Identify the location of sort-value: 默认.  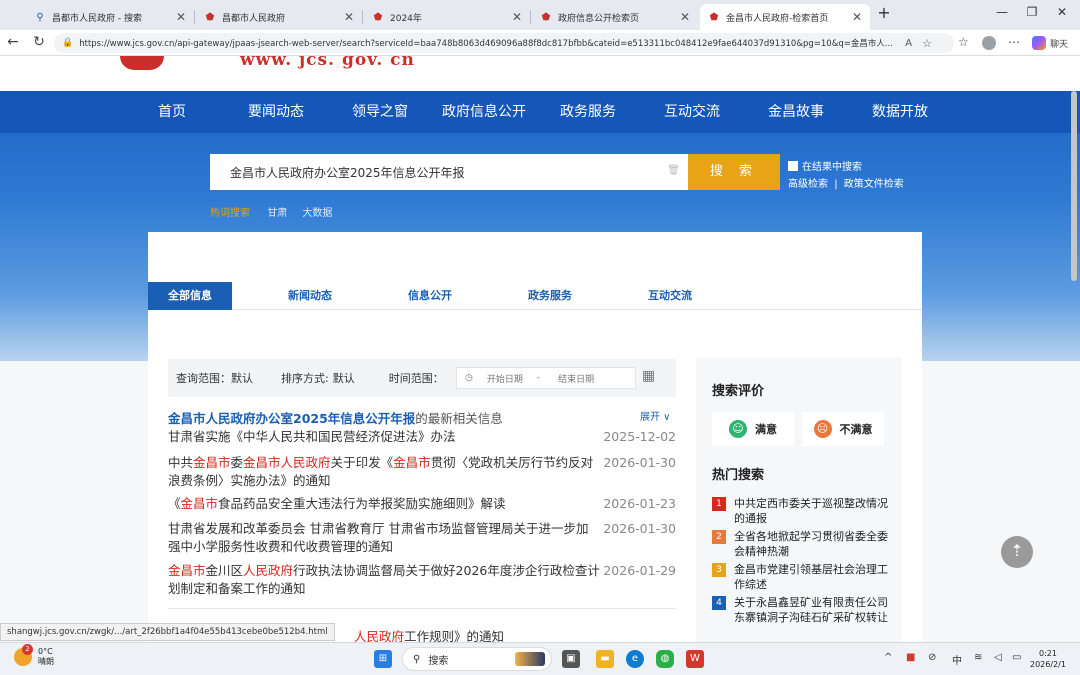
(344, 378).